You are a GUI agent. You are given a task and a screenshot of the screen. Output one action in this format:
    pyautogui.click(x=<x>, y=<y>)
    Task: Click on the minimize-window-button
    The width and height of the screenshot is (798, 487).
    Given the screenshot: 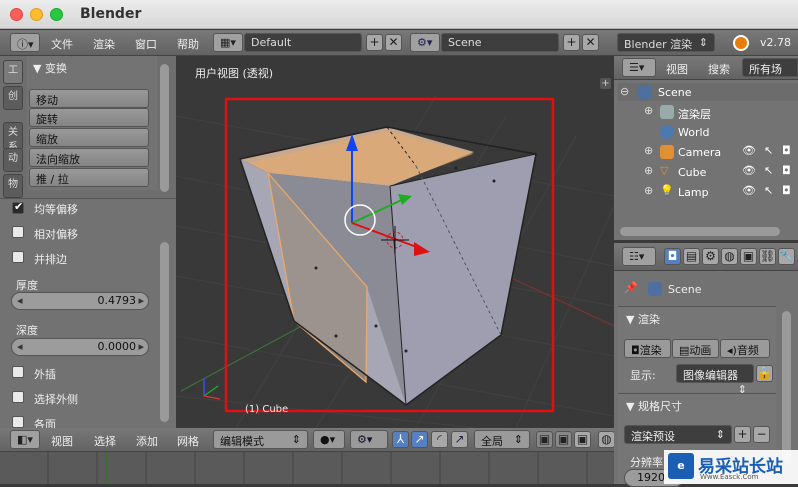 What is the action you would take?
    pyautogui.click(x=36, y=14)
    